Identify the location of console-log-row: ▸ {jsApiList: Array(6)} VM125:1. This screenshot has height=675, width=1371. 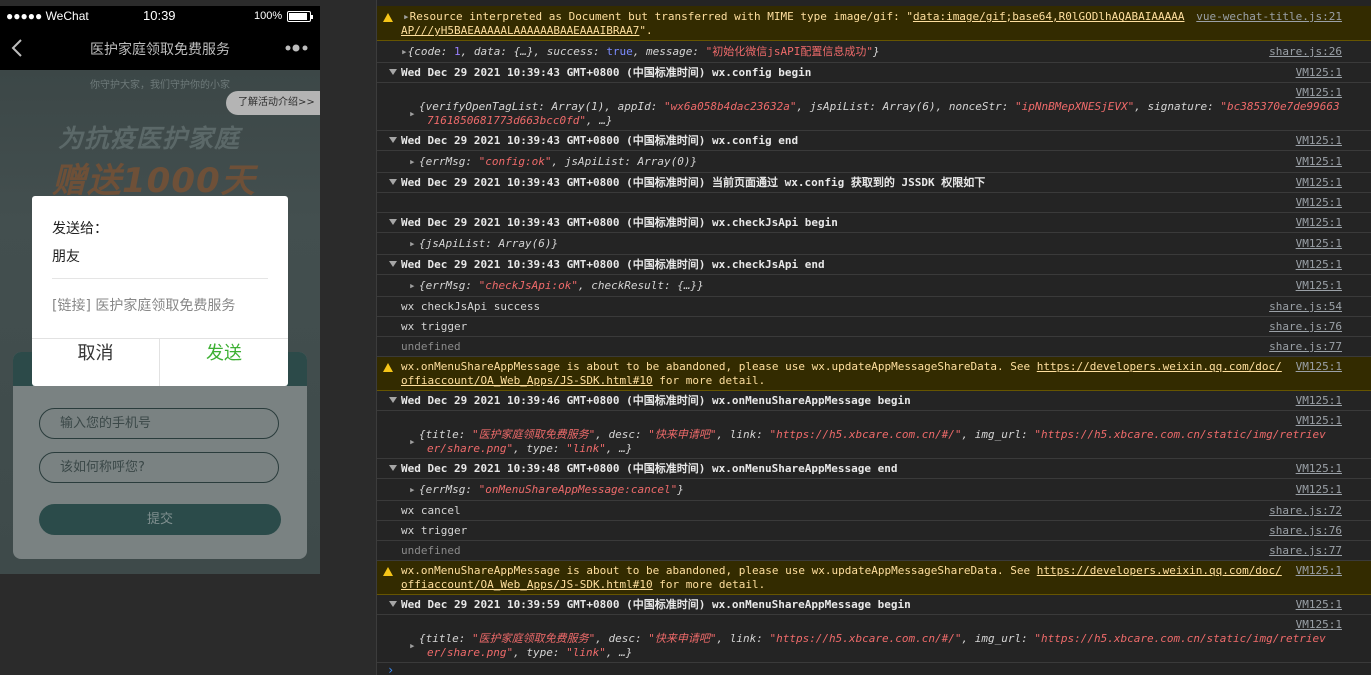
(874, 244).